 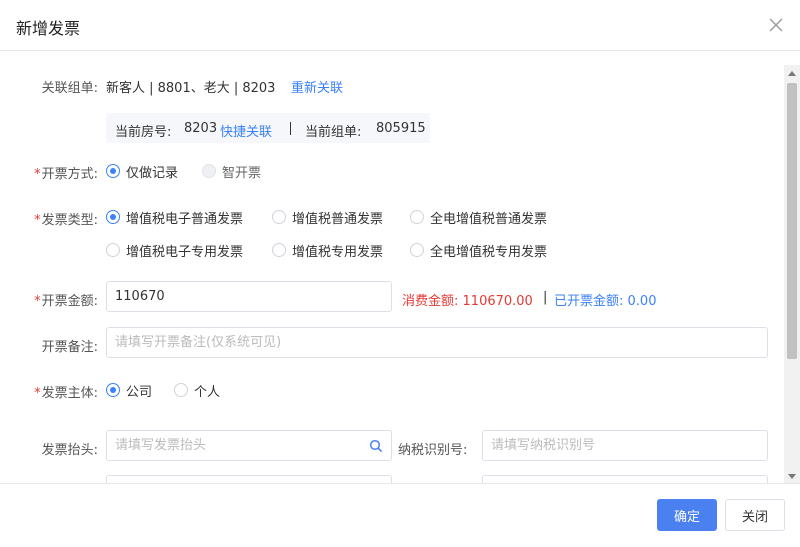 What do you see at coordinates (317, 86) in the screenshot?
I see `relink-link: 重新关联` at bounding box center [317, 86].